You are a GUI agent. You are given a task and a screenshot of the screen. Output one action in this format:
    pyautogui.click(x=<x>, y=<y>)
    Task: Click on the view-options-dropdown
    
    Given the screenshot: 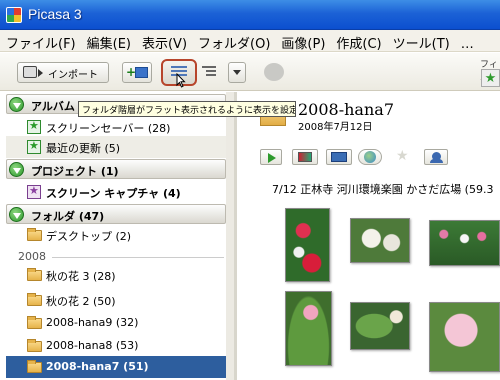 What is the action you would take?
    pyautogui.click(x=237, y=72)
    